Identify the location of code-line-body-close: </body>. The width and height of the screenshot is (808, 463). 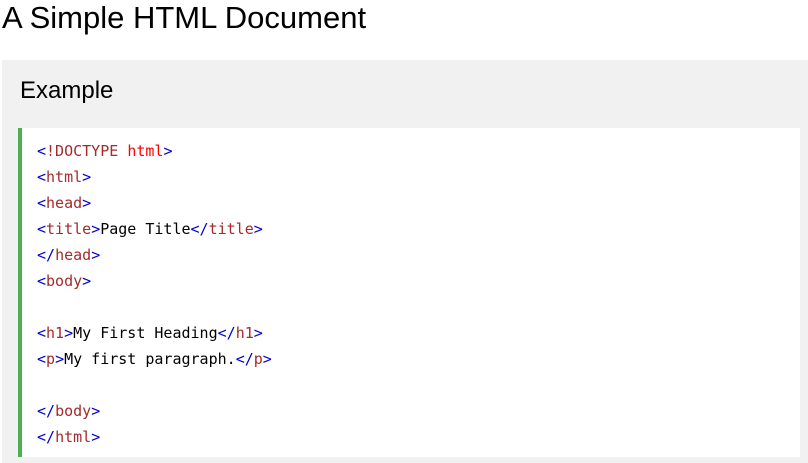
(69, 411).